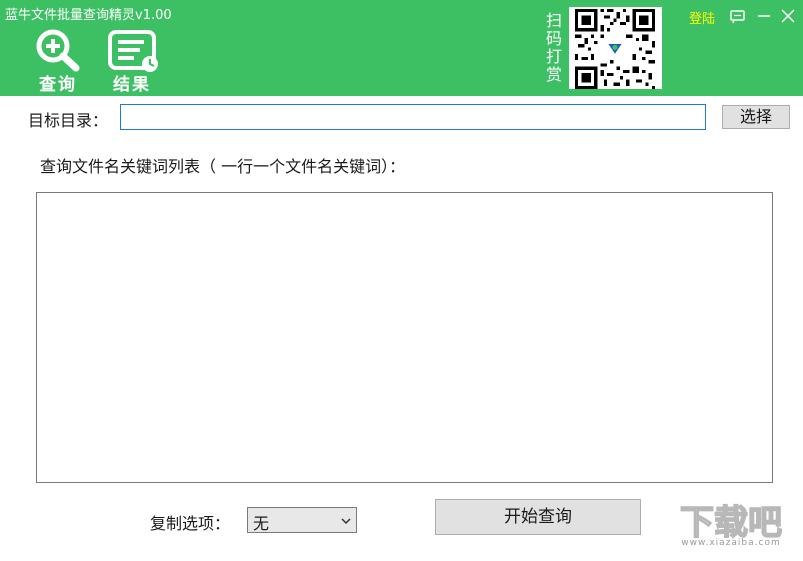  Describe the element at coordinates (553, 74) in the screenshot. I see `donate-char: 赏` at that location.